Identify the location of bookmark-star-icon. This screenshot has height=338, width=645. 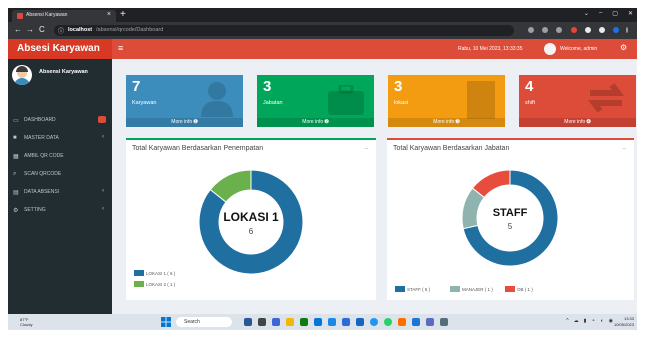
(559, 30).